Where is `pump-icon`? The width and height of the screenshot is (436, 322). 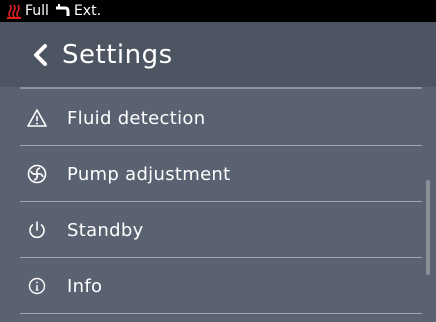 pump-icon is located at coordinates (37, 174).